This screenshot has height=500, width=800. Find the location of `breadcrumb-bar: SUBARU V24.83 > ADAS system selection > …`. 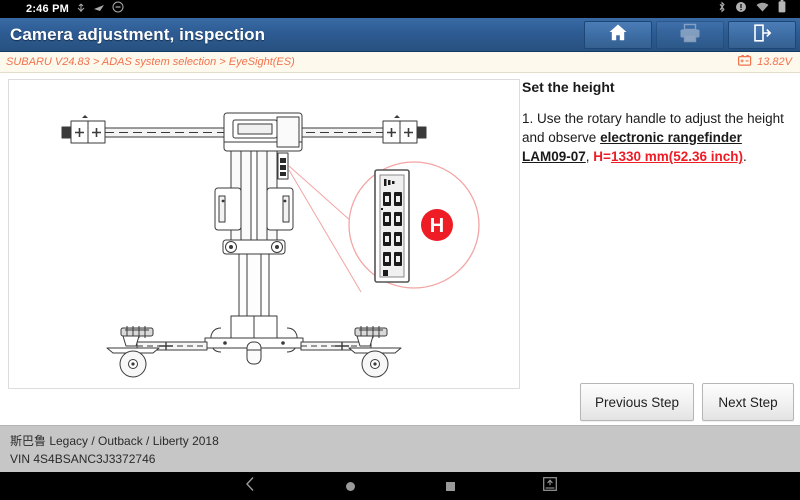

breadcrumb-bar: SUBARU V24.83 > ADAS system selection > … is located at coordinates (400, 62).